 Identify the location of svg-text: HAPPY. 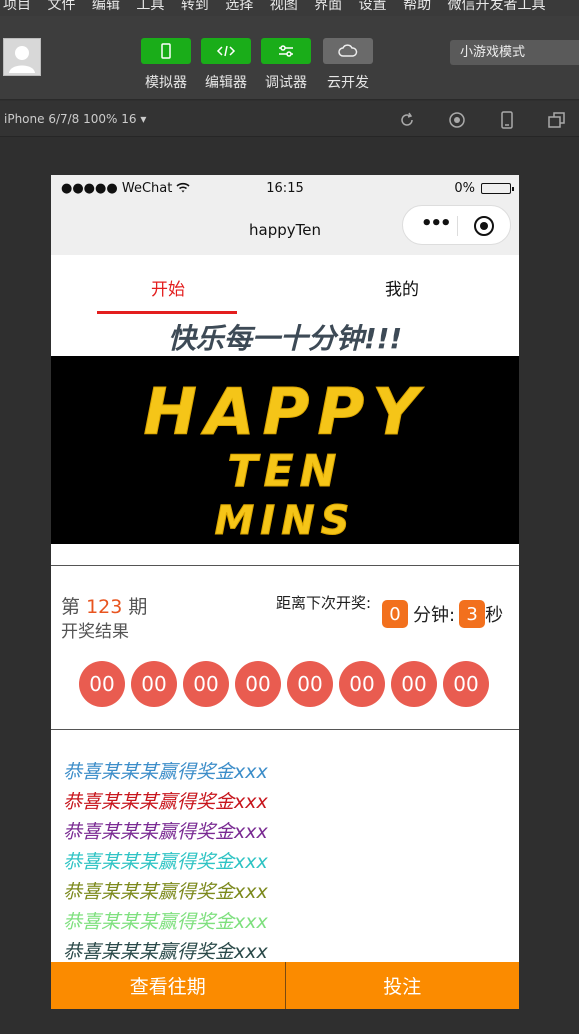
(284, 413).